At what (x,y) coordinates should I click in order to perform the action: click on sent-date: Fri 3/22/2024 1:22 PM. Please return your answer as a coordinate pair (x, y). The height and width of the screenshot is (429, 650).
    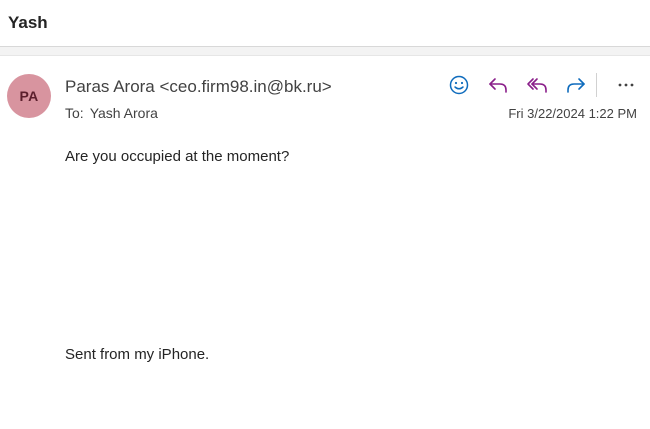
    Looking at the image, I should click on (572, 113).